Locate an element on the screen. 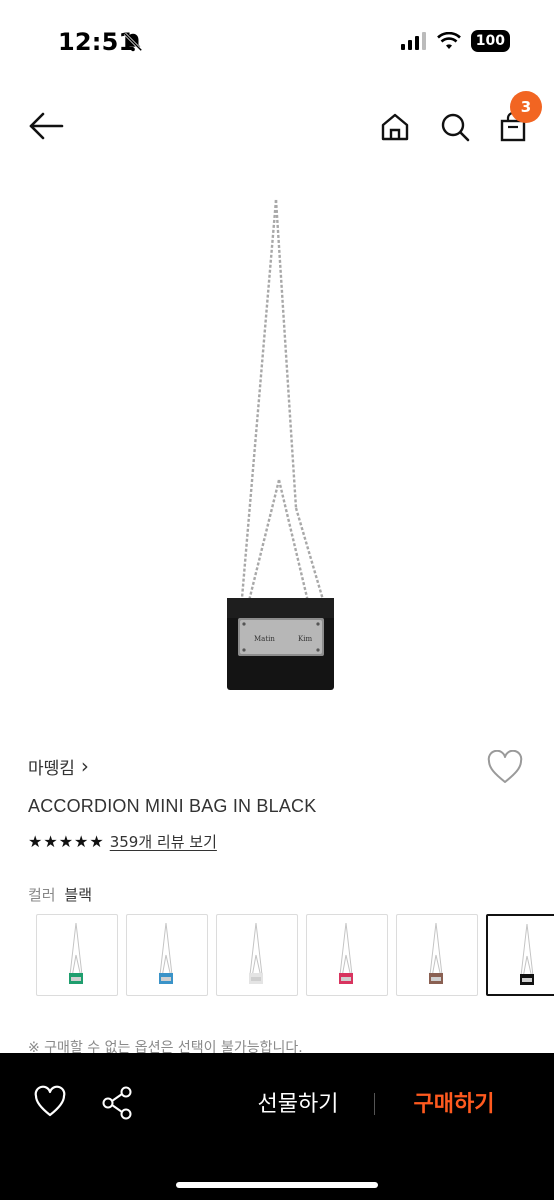  chevron-right-icon: › is located at coordinates (84, 766).